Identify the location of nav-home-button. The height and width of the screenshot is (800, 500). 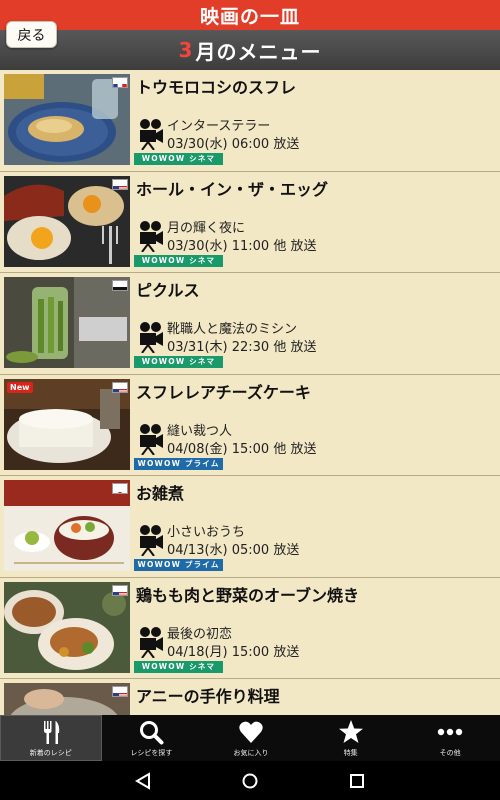
(250, 781).